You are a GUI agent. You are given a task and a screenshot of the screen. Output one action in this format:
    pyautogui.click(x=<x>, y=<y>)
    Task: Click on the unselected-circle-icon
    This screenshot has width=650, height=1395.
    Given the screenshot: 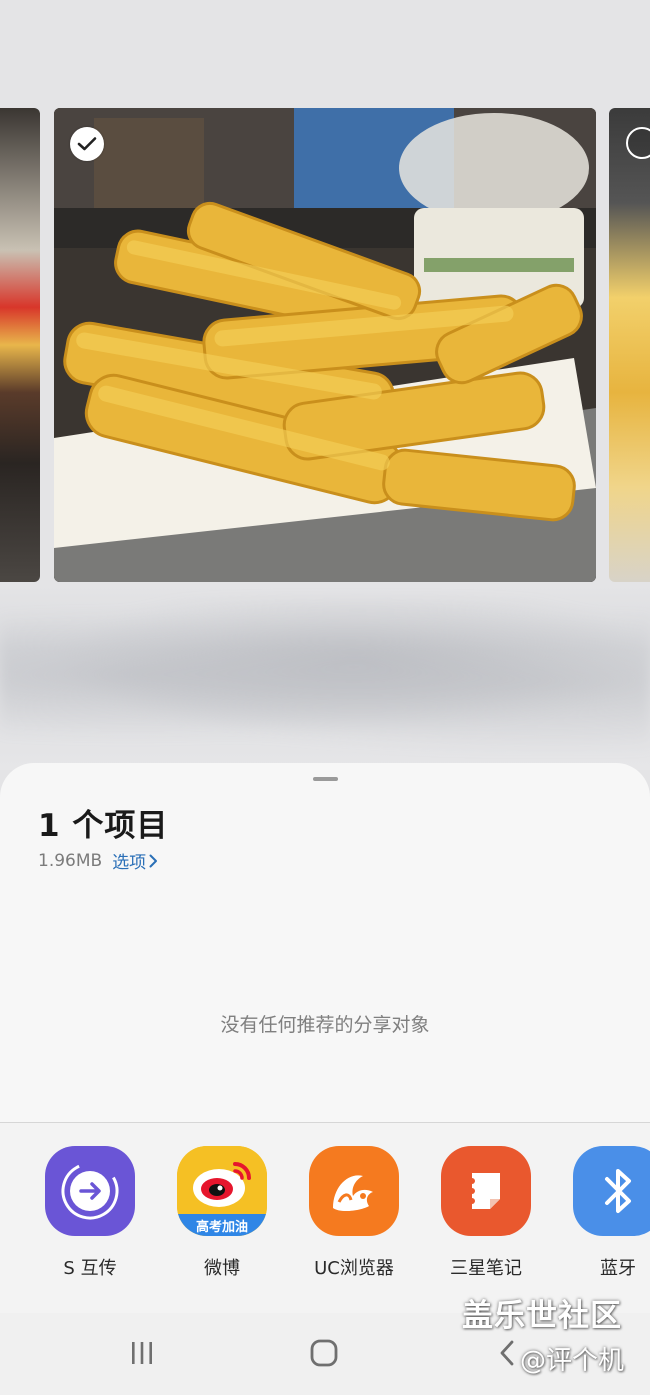 What is the action you would take?
    pyautogui.click(x=638, y=143)
    